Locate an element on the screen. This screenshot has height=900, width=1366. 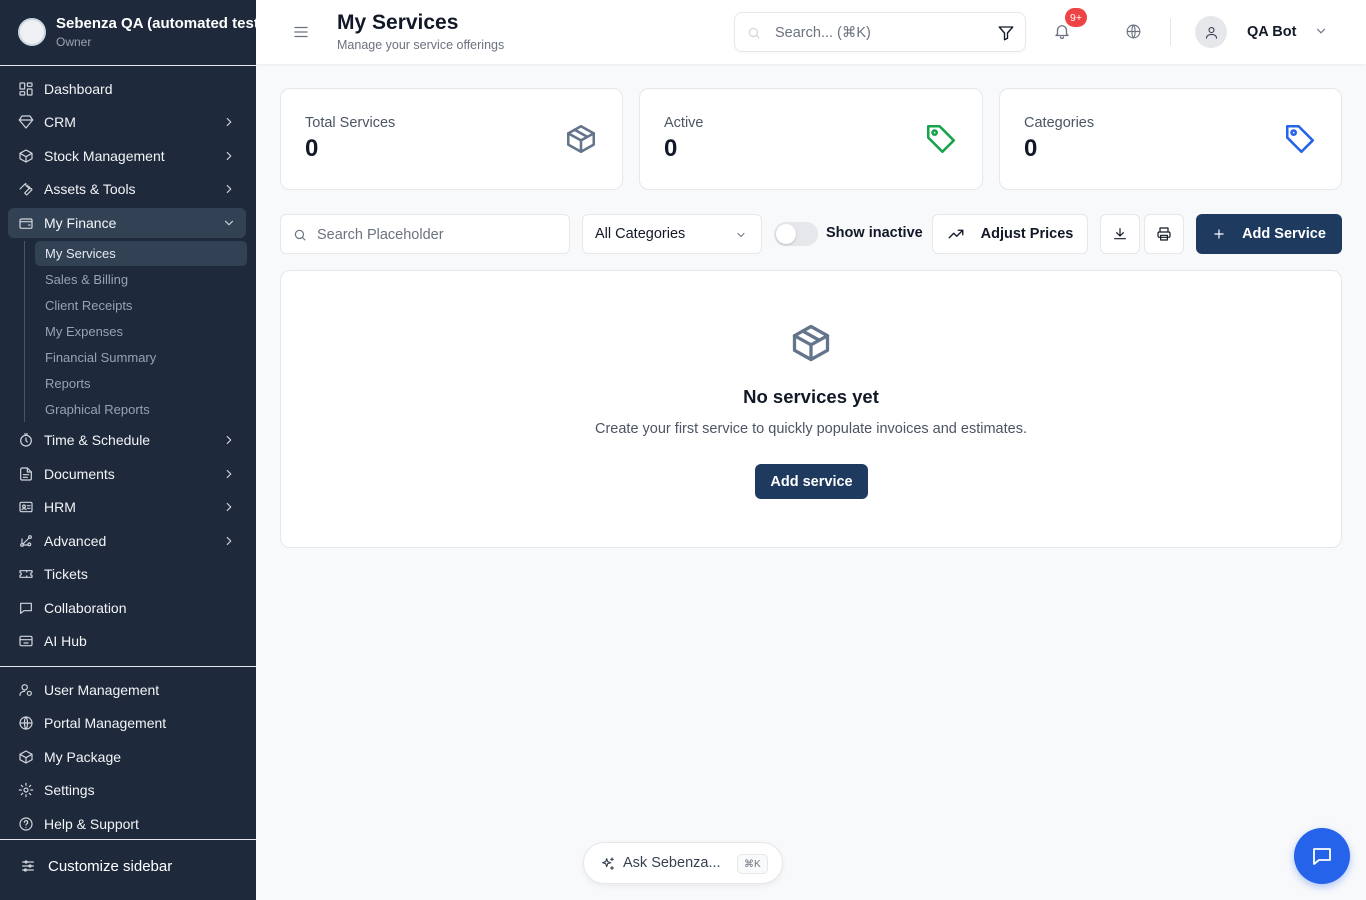
stat-value: 0 is located at coordinates (1031, 148).